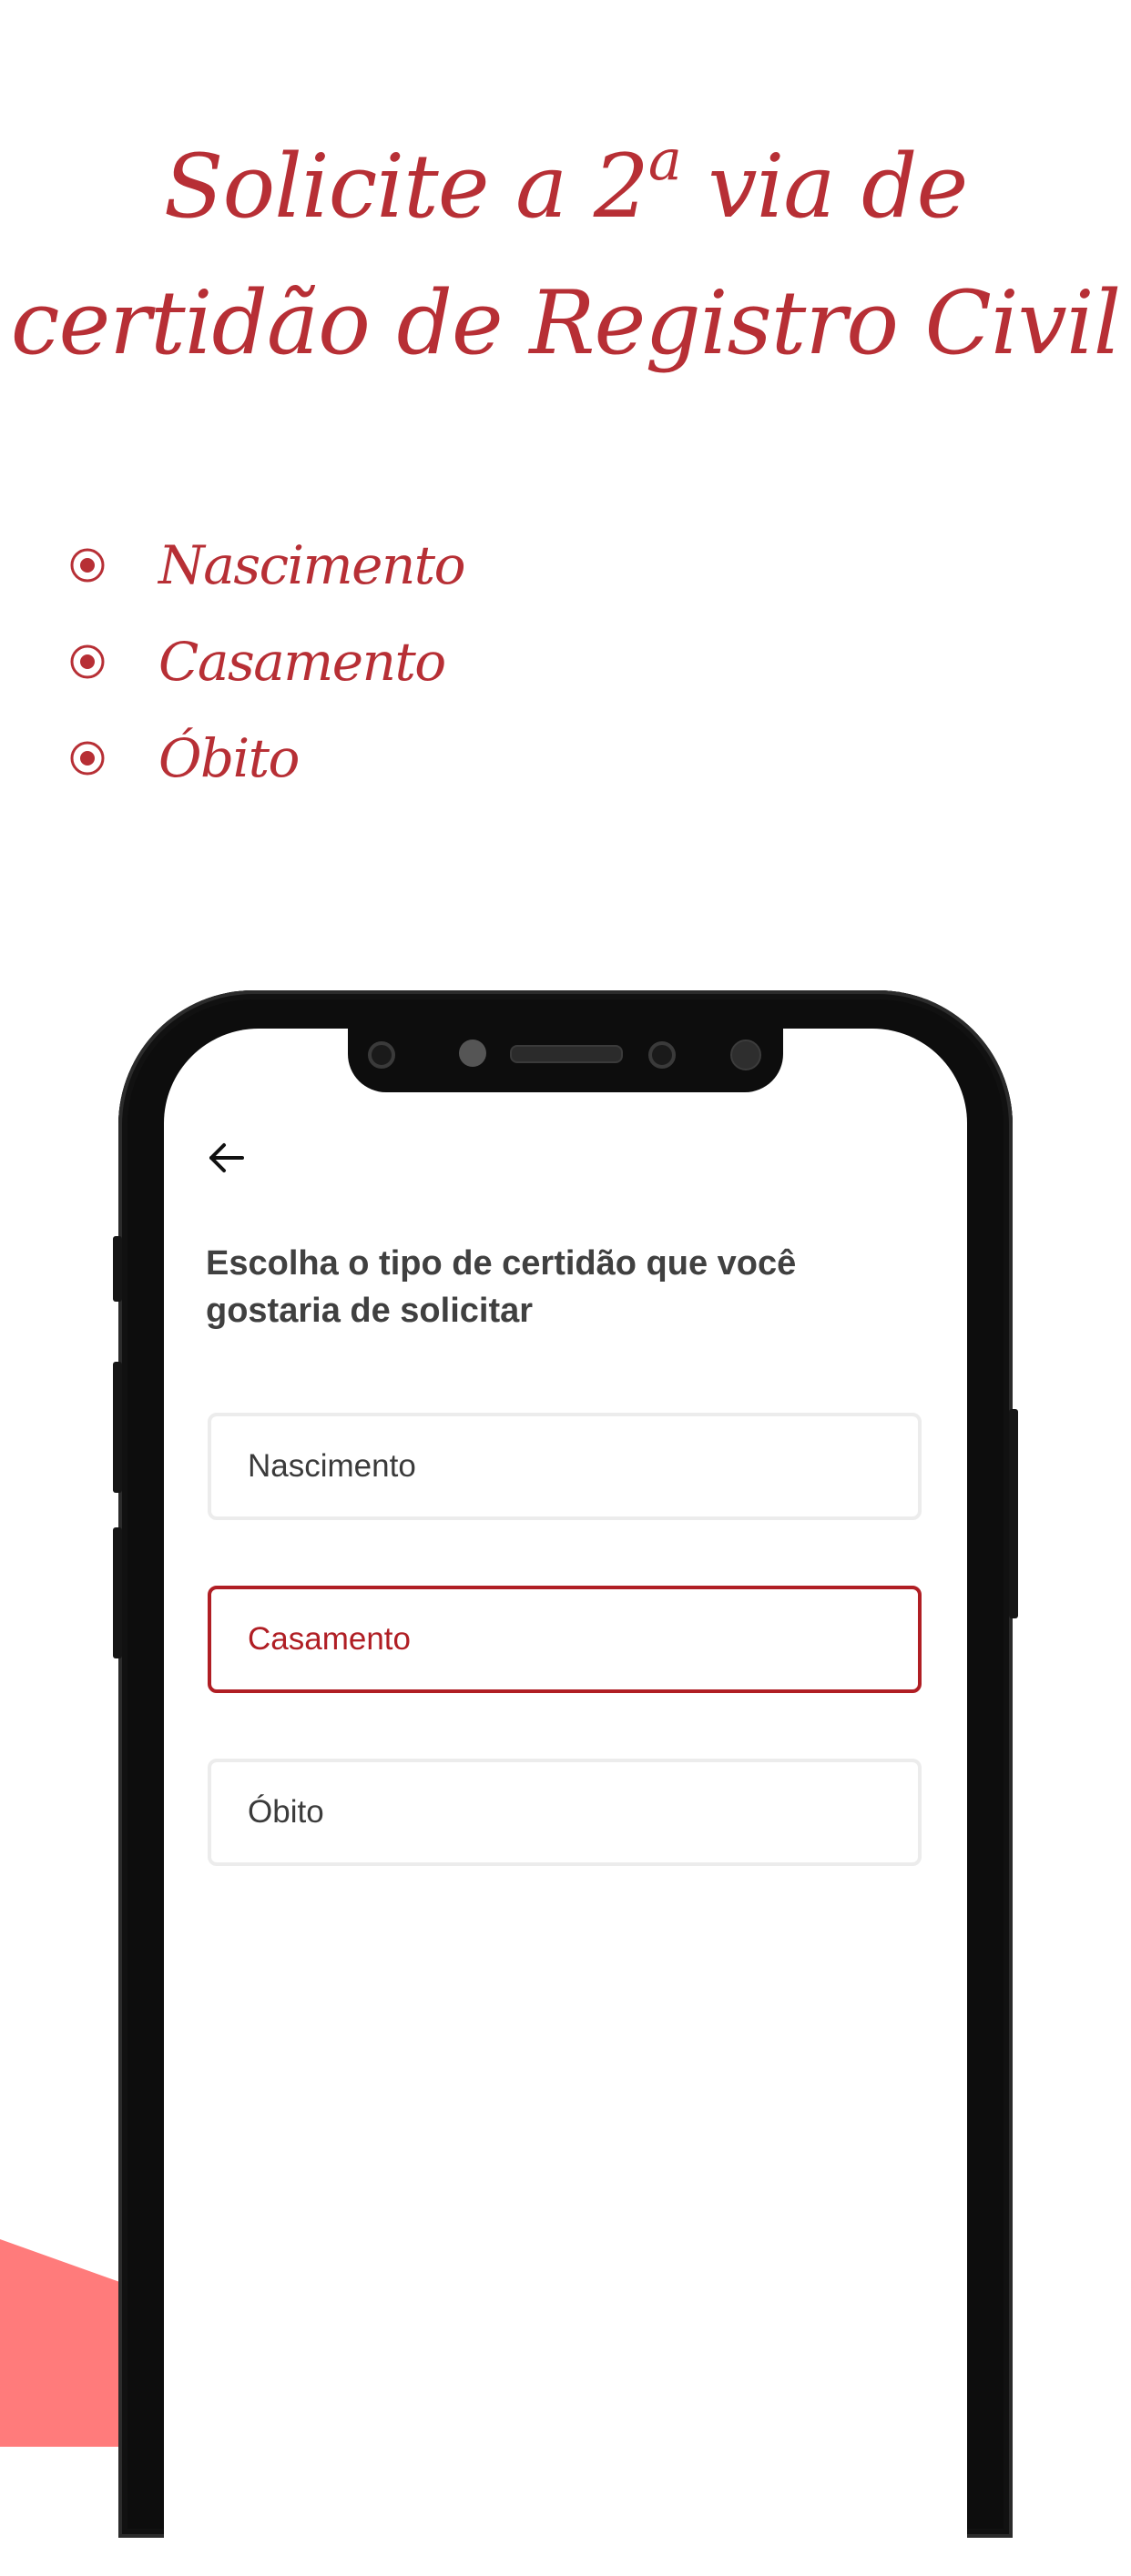  What do you see at coordinates (565, 1639) in the screenshot?
I see `option-casamento: Casamento` at bounding box center [565, 1639].